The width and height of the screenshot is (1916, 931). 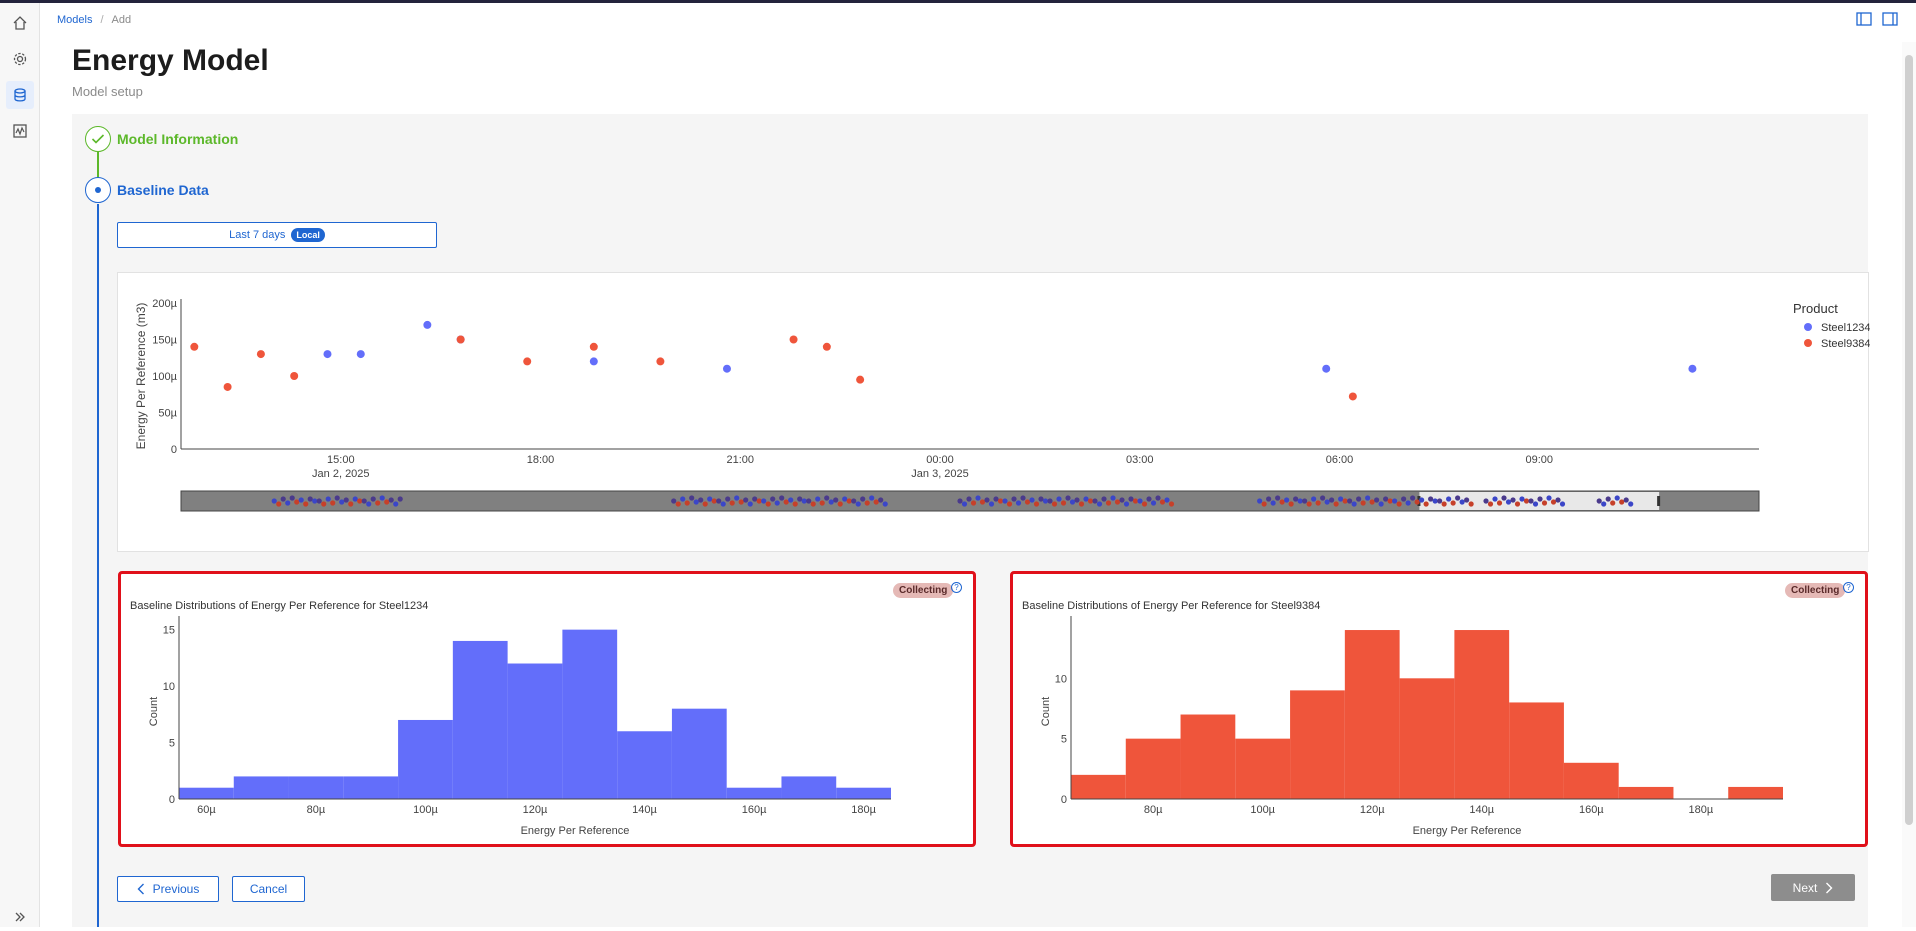 What do you see at coordinates (177, 139) in the screenshot?
I see `step-model-information: Model Information` at bounding box center [177, 139].